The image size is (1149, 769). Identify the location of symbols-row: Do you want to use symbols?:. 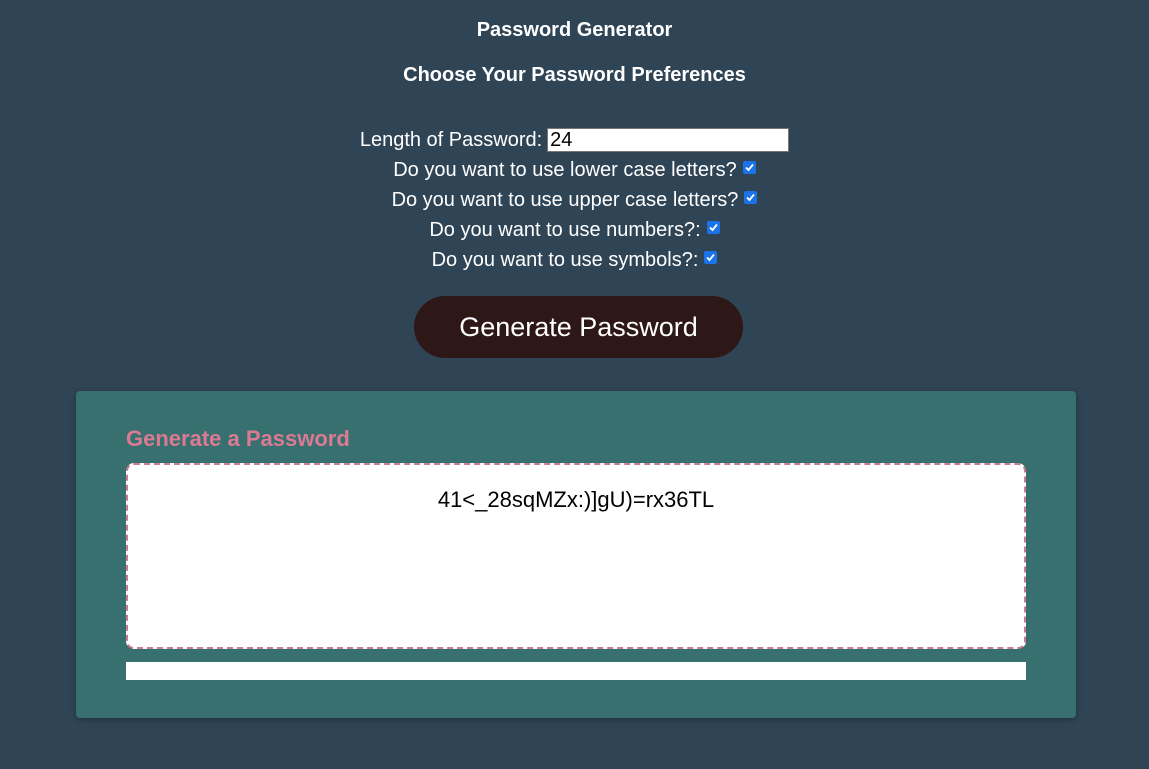
(574, 260).